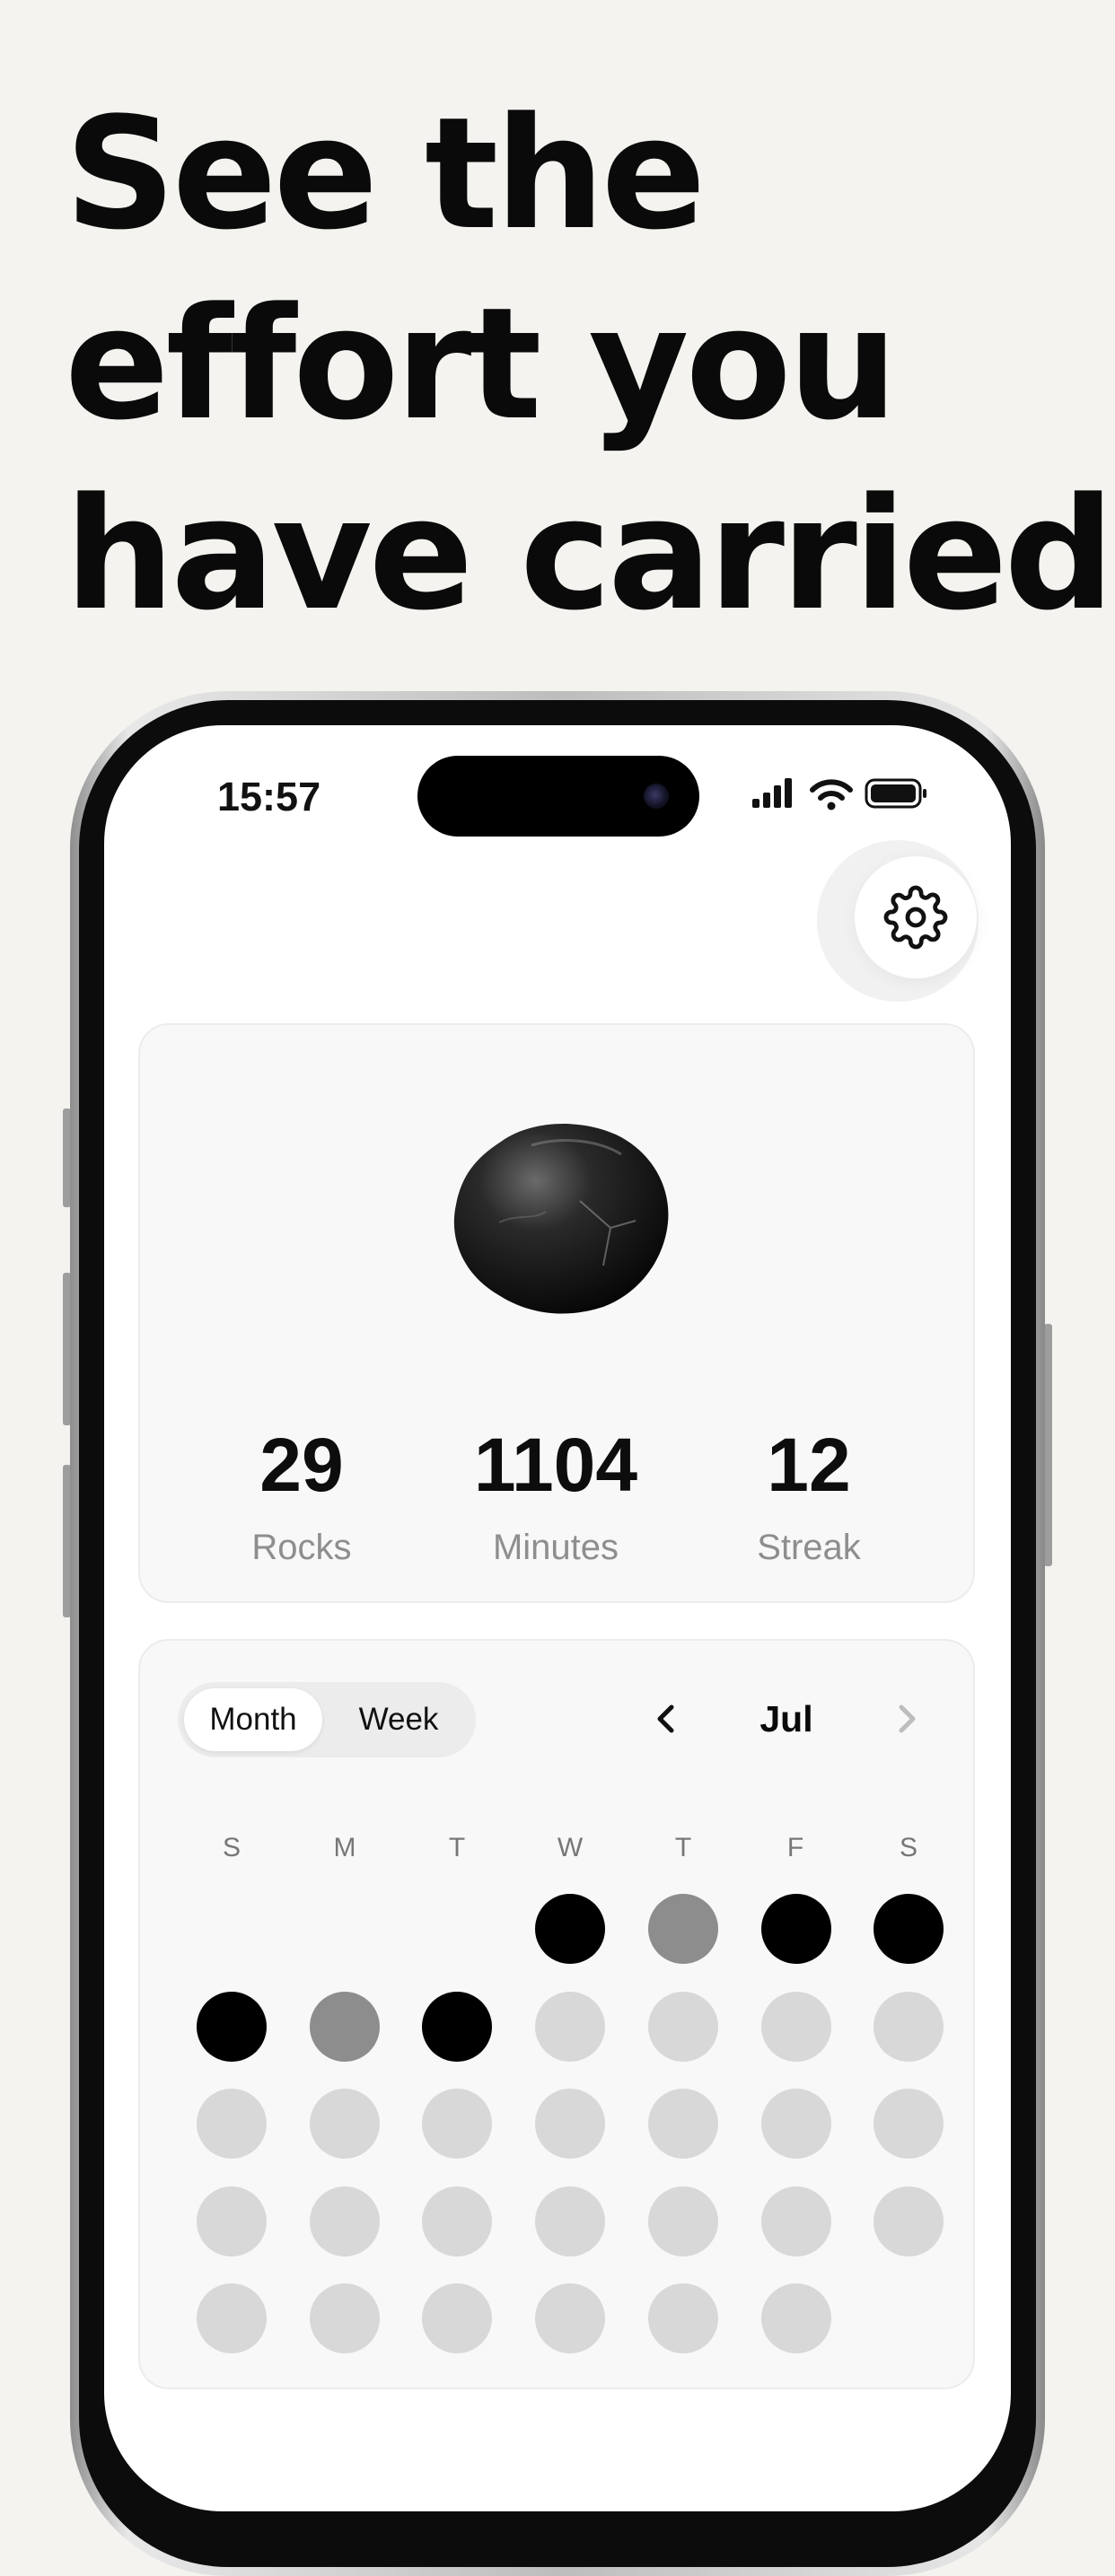 The width and height of the screenshot is (1115, 2576). I want to click on stat-rocks-label: Rocks, so click(302, 1547).